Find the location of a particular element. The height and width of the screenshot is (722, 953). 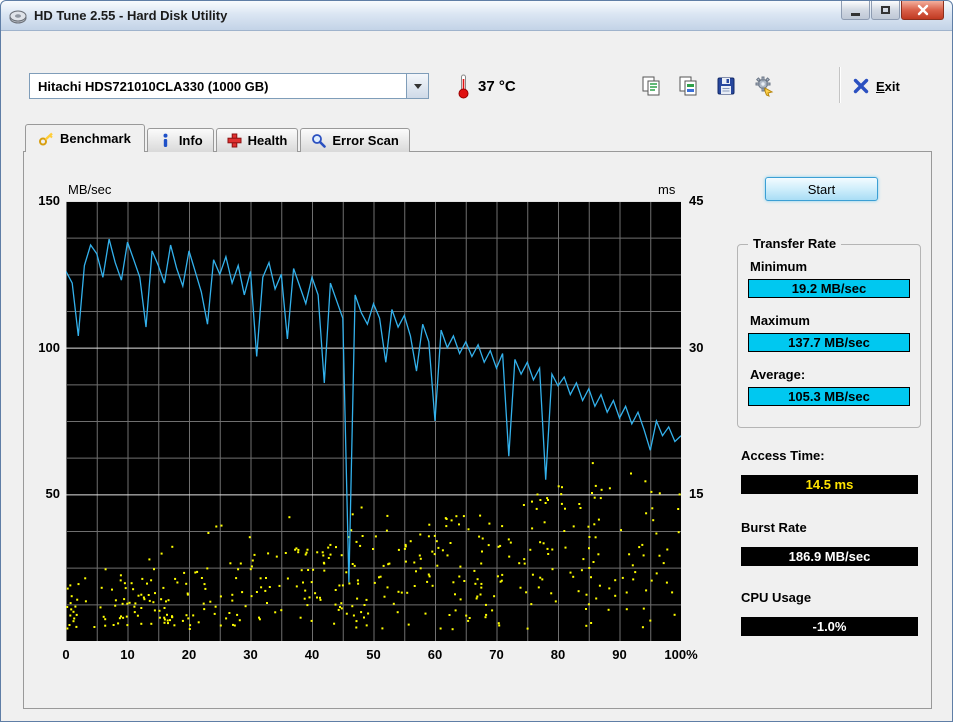

average-value: 105.3 MB/sec is located at coordinates (829, 396).